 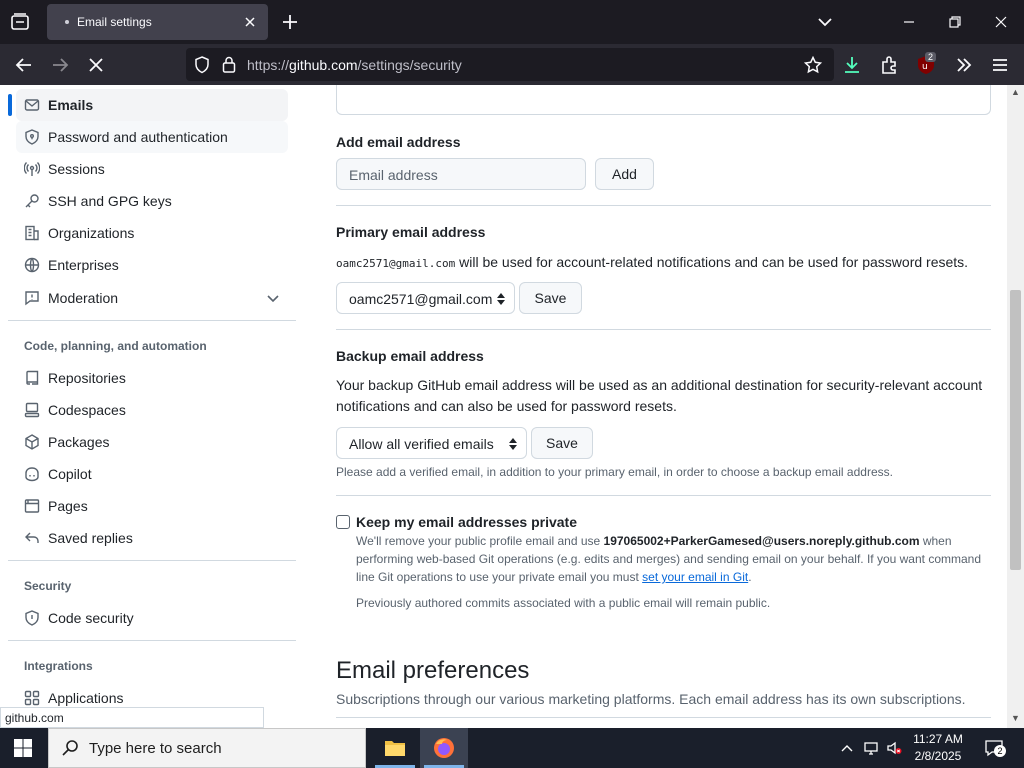 I want to click on sidebar-item-packages: Packages, so click(x=152, y=442).